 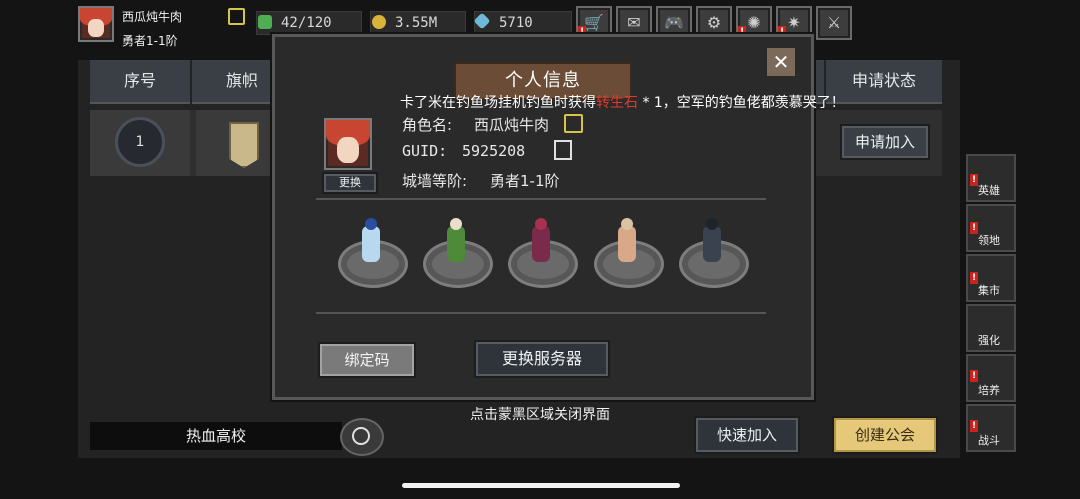 What do you see at coordinates (498, 103) in the screenshot?
I see `marquee-pre: 卡了米在钓鱼场挂机钓鱼时获得` at bounding box center [498, 103].